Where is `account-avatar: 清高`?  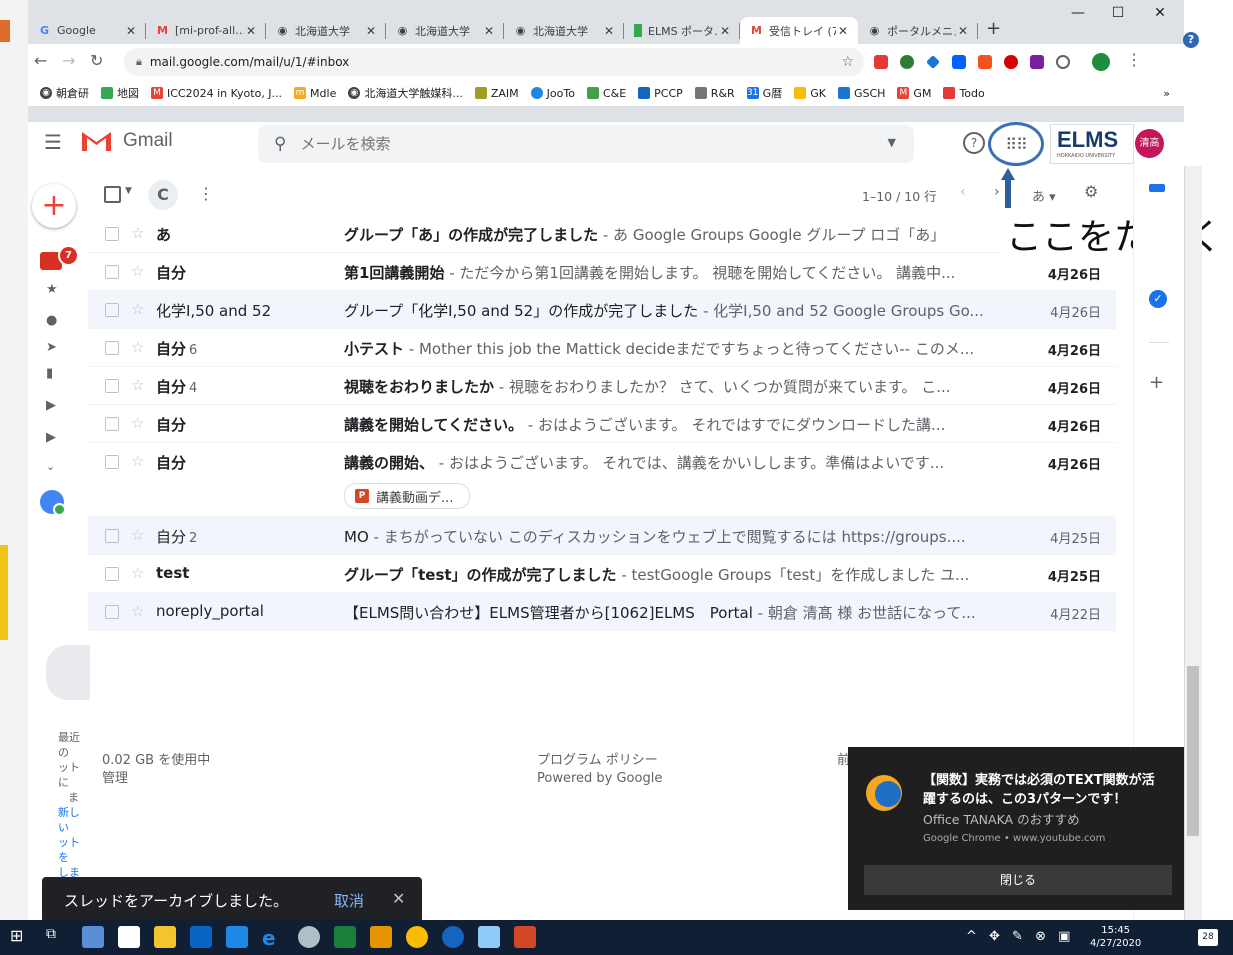 account-avatar: 清高 is located at coordinates (1149, 143).